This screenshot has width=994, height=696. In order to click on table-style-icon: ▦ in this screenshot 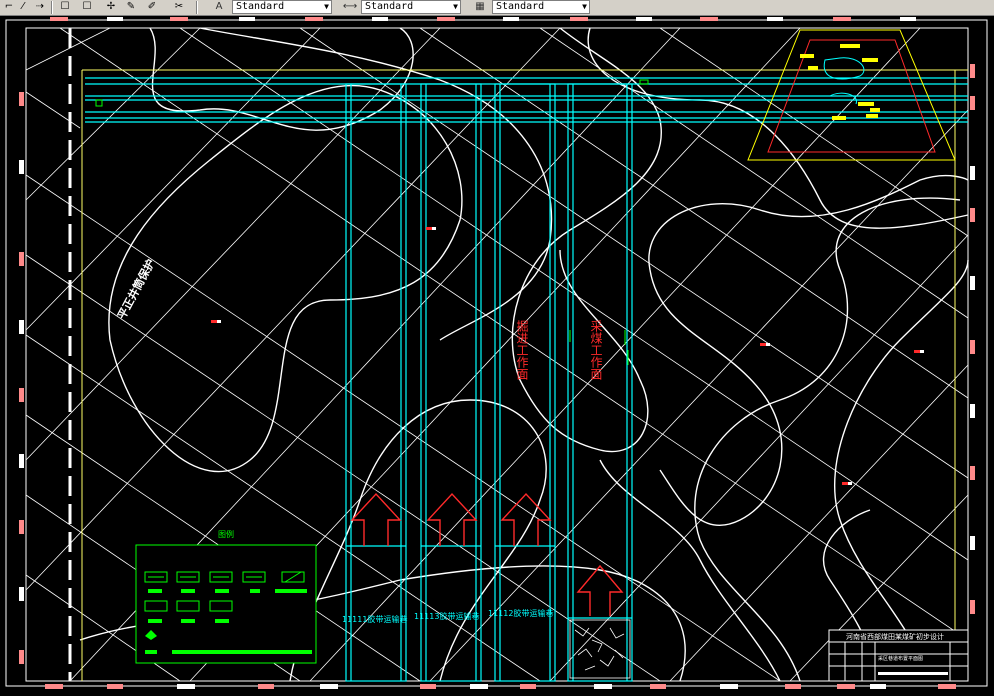, I will do `click(480, 6)`.